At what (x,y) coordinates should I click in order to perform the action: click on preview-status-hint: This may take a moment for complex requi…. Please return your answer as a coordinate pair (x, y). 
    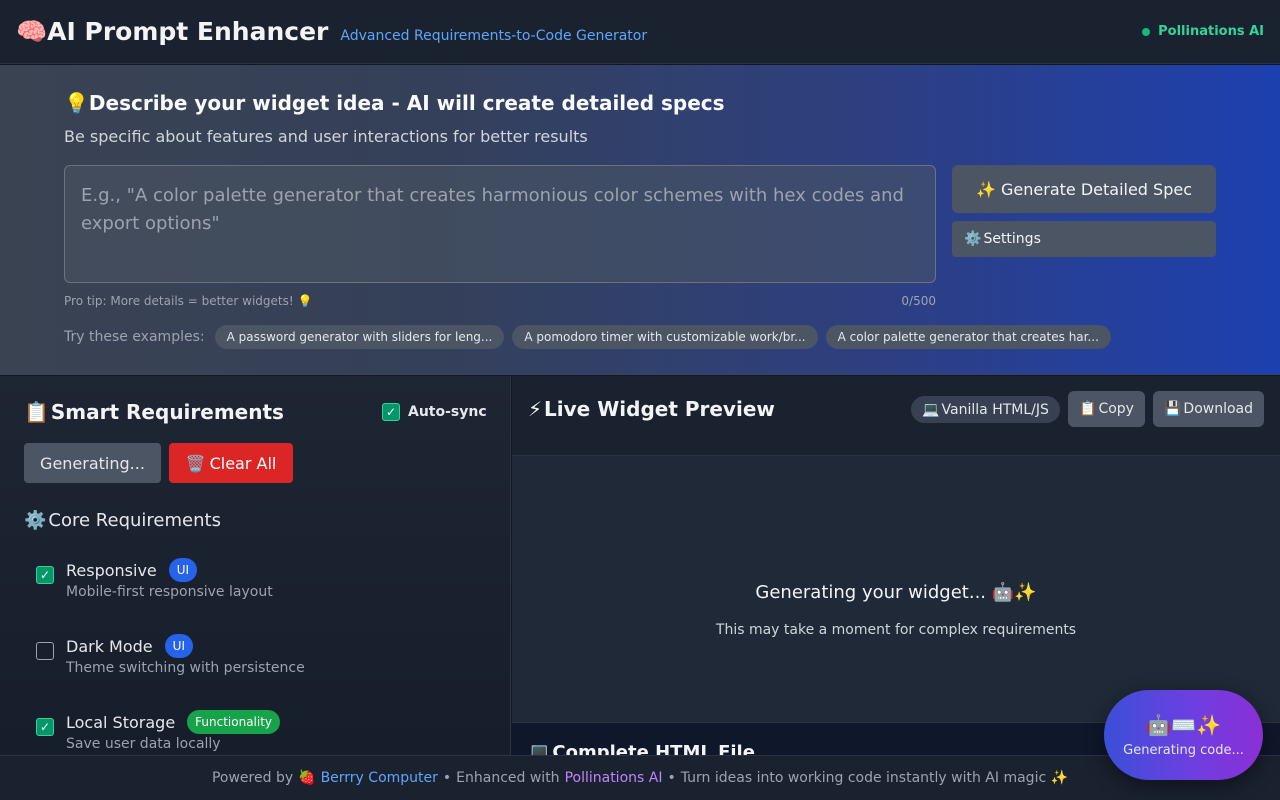
    Looking at the image, I should click on (896, 630).